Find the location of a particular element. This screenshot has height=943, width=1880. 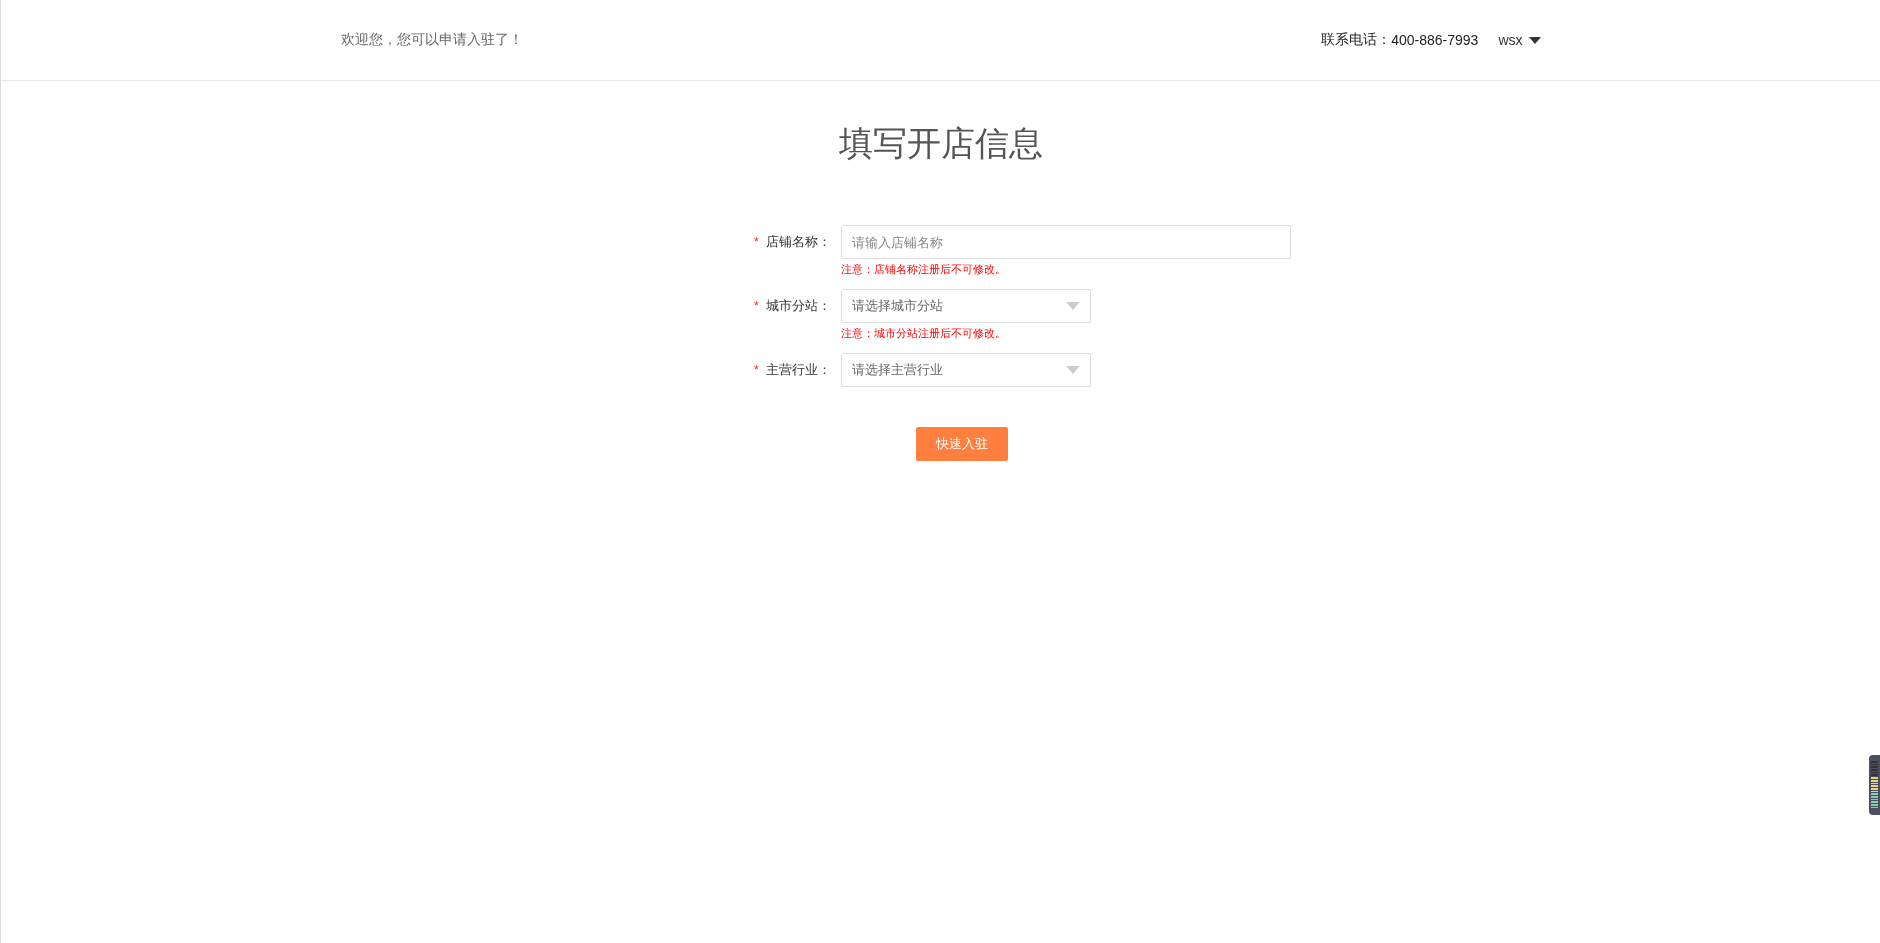

welcome-text: 欢迎您，您可以申请入驻了！ is located at coordinates (431, 40).